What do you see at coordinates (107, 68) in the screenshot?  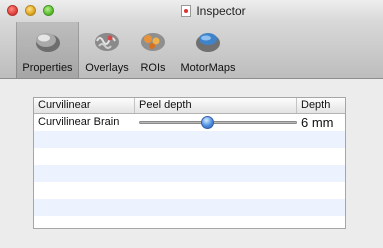 I see `tab-overlays-label: Overlays` at bounding box center [107, 68].